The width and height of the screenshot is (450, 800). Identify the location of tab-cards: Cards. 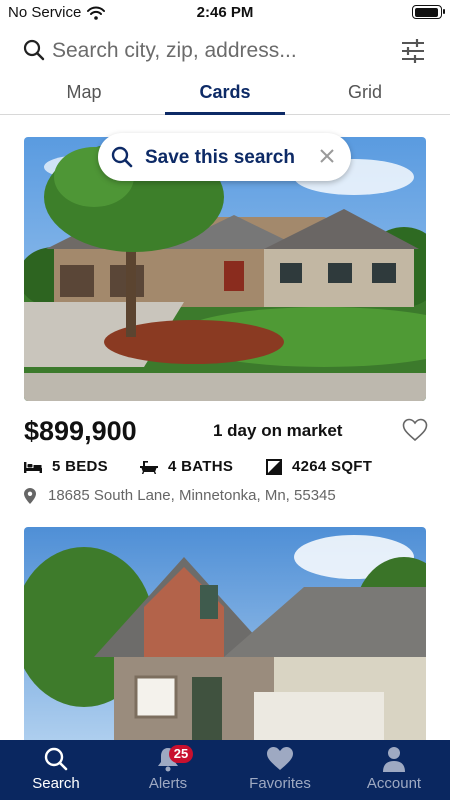
(225, 92).